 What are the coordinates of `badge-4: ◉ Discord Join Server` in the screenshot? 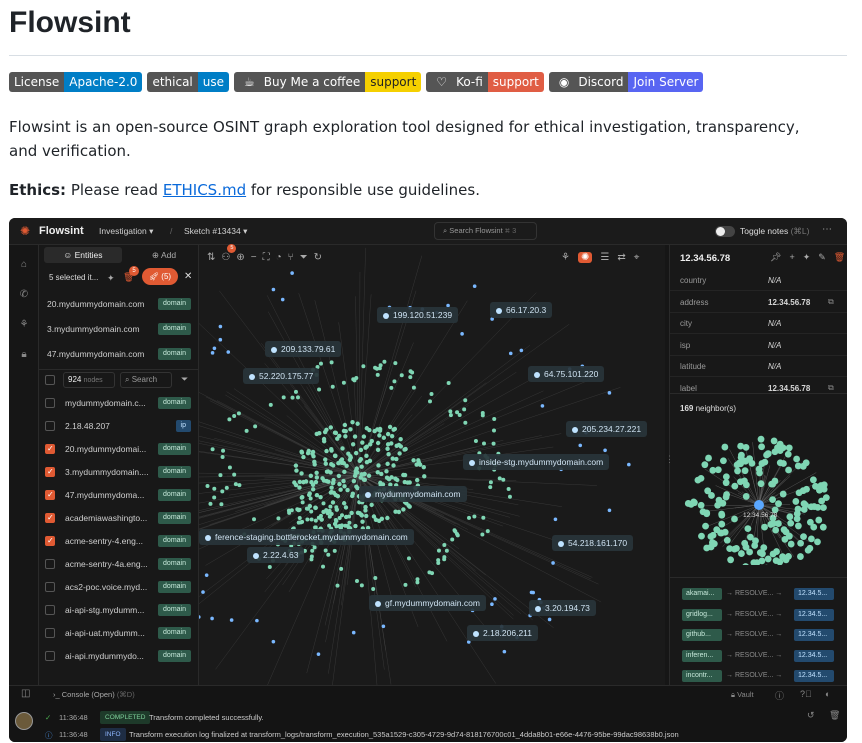 It's located at (626, 82).